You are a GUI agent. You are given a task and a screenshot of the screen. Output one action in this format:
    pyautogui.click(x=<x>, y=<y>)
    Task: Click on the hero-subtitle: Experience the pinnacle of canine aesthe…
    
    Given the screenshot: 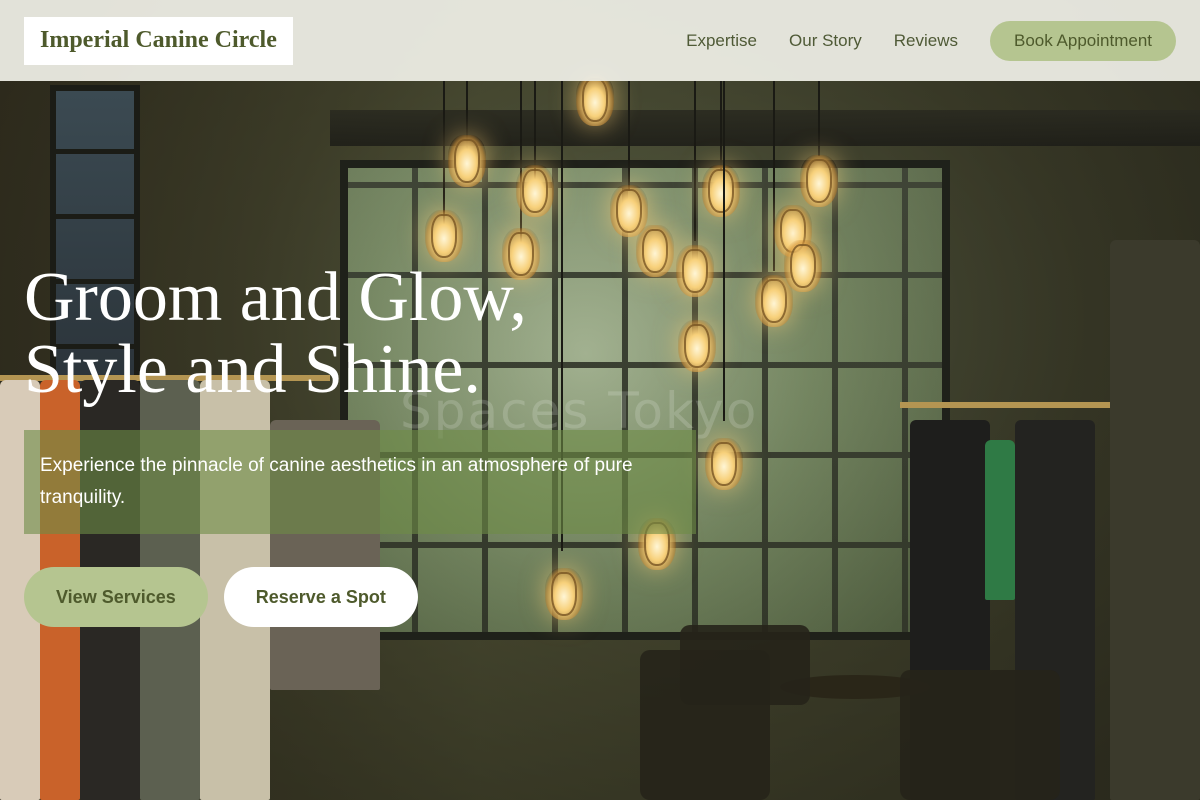 What is the action you would take?
    pyautogui.click(x=336, y=481)
    